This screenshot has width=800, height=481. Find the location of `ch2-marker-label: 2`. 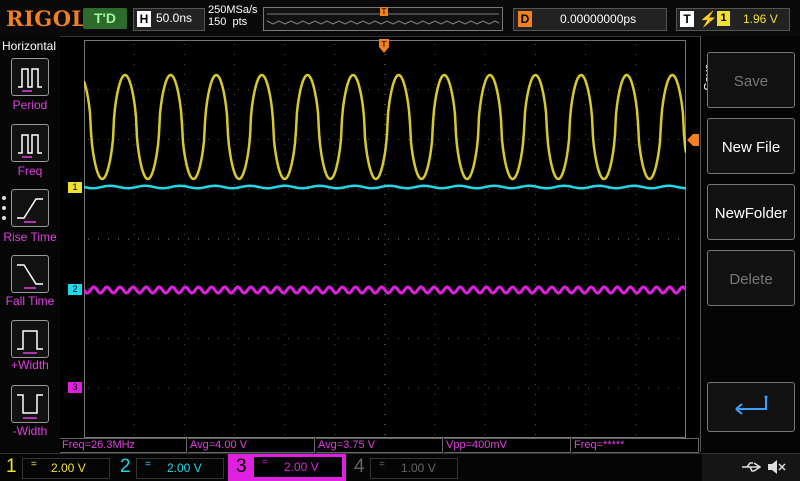

ch2-marker-label: 2 is located at coordinates (75, 289).